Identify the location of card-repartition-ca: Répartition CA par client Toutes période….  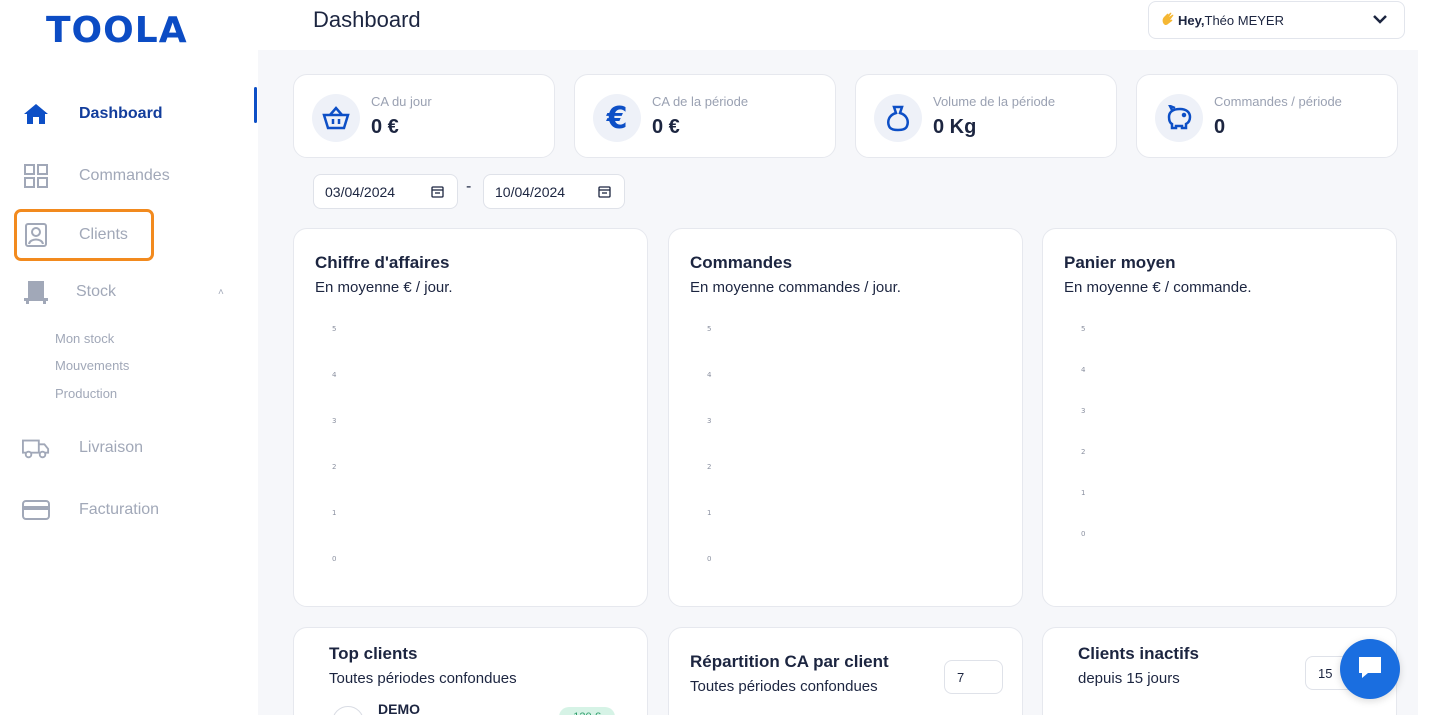
(845, 671).